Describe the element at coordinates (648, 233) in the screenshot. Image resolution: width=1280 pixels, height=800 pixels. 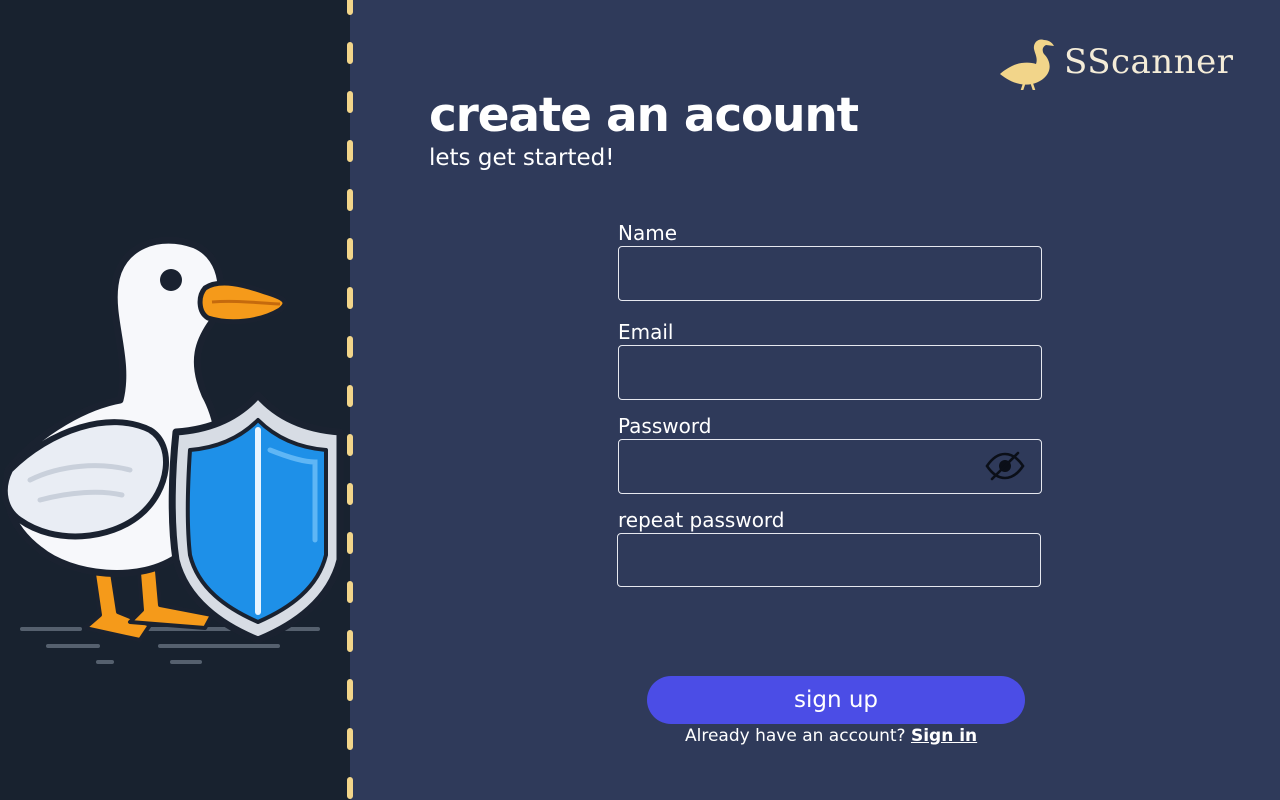
I see `name-label: Name` at that location.